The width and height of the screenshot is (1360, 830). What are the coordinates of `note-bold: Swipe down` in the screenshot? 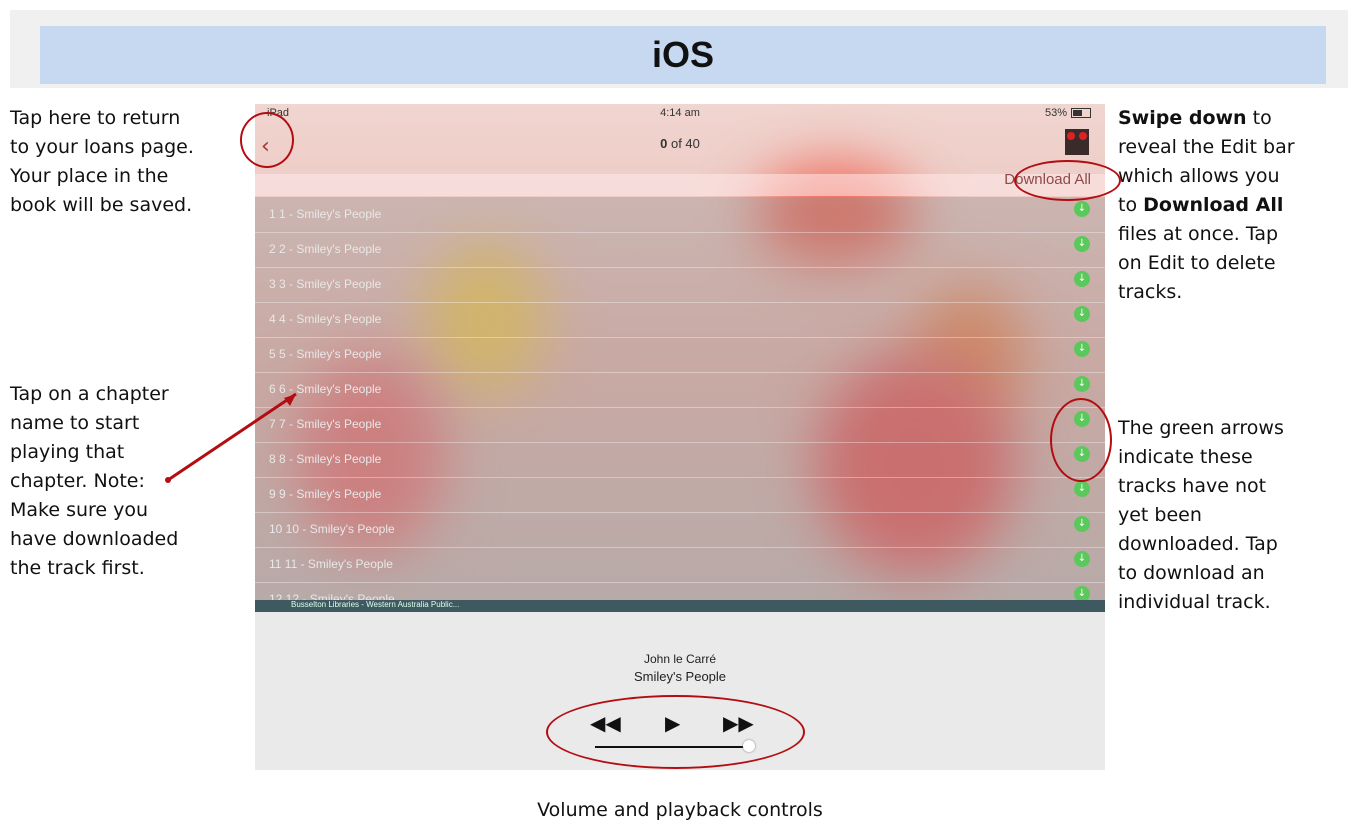 It's located at (1182, 118).